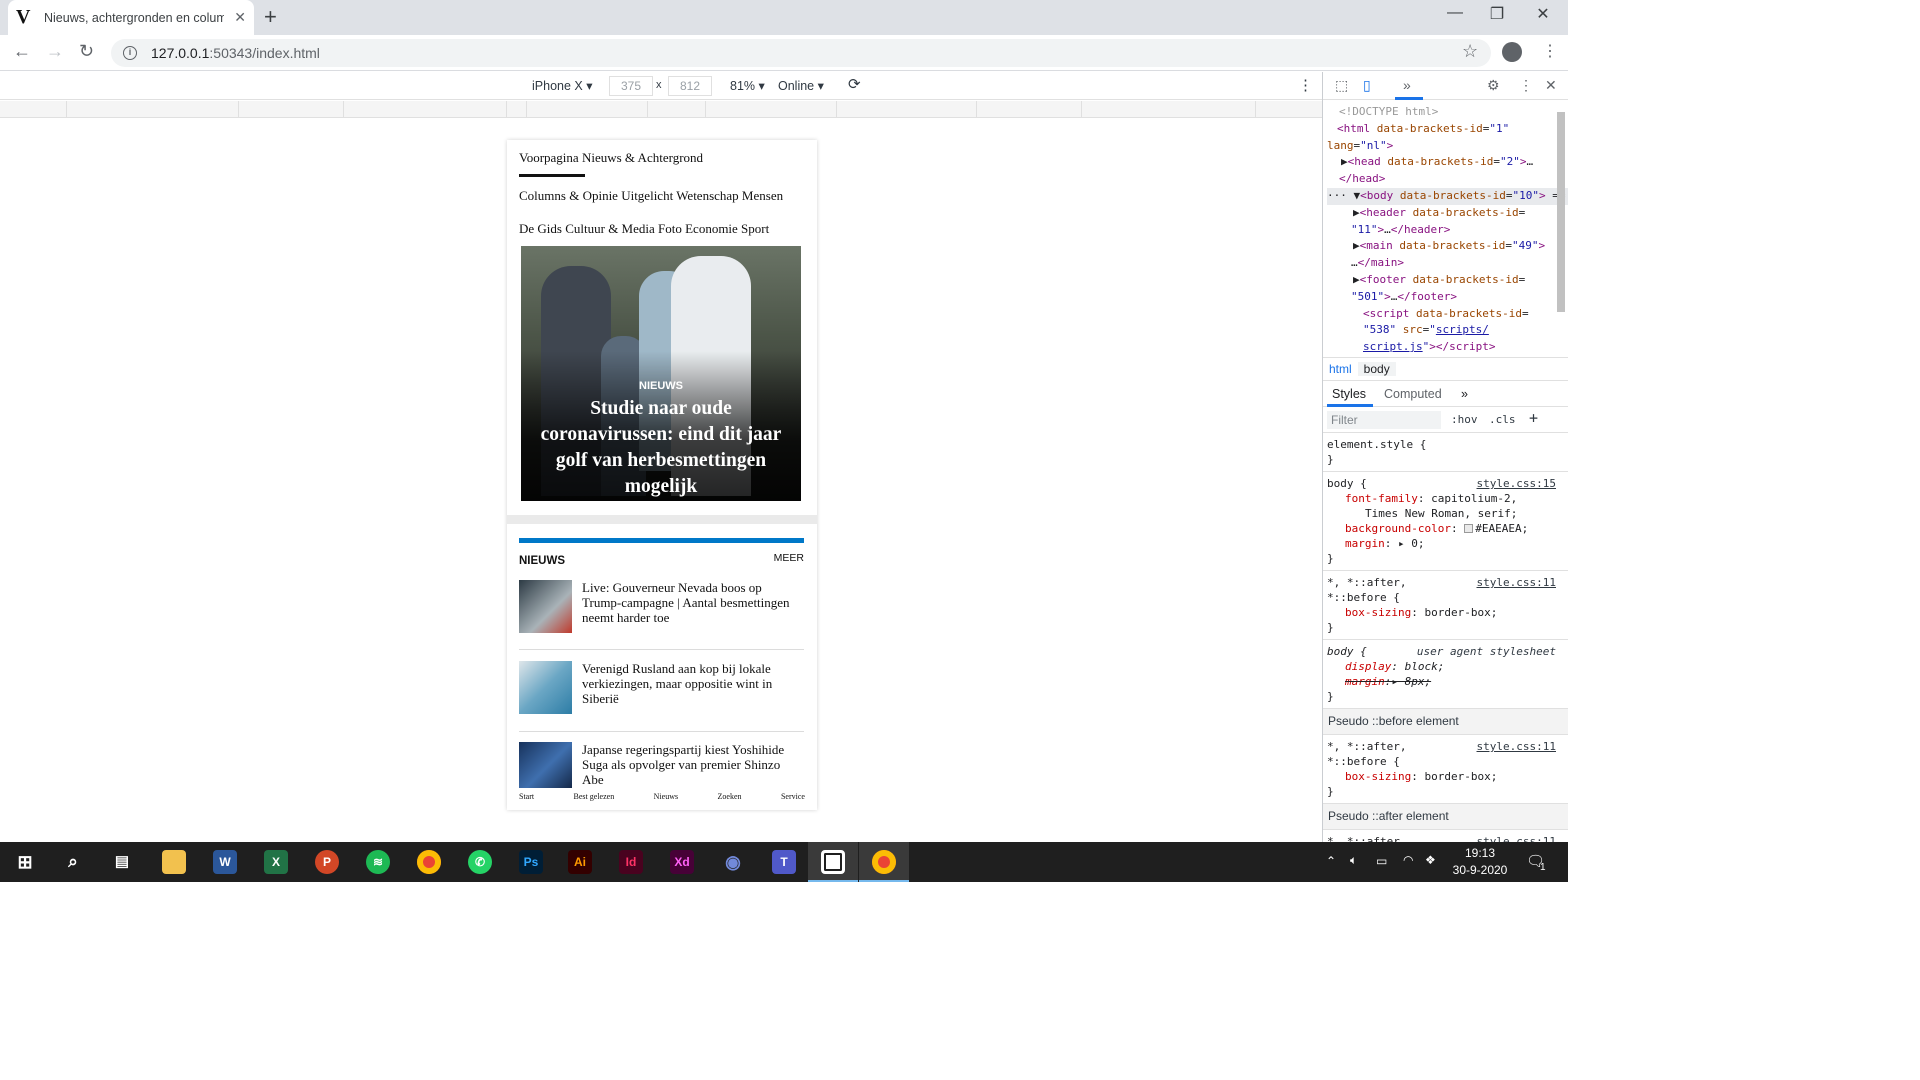 This screenshot has height=1080, width=1920. What do you see at coordinates (990, 84) in the screenshot?
I see `rotate-icon: ⟳` at bounding box center [990, 84].